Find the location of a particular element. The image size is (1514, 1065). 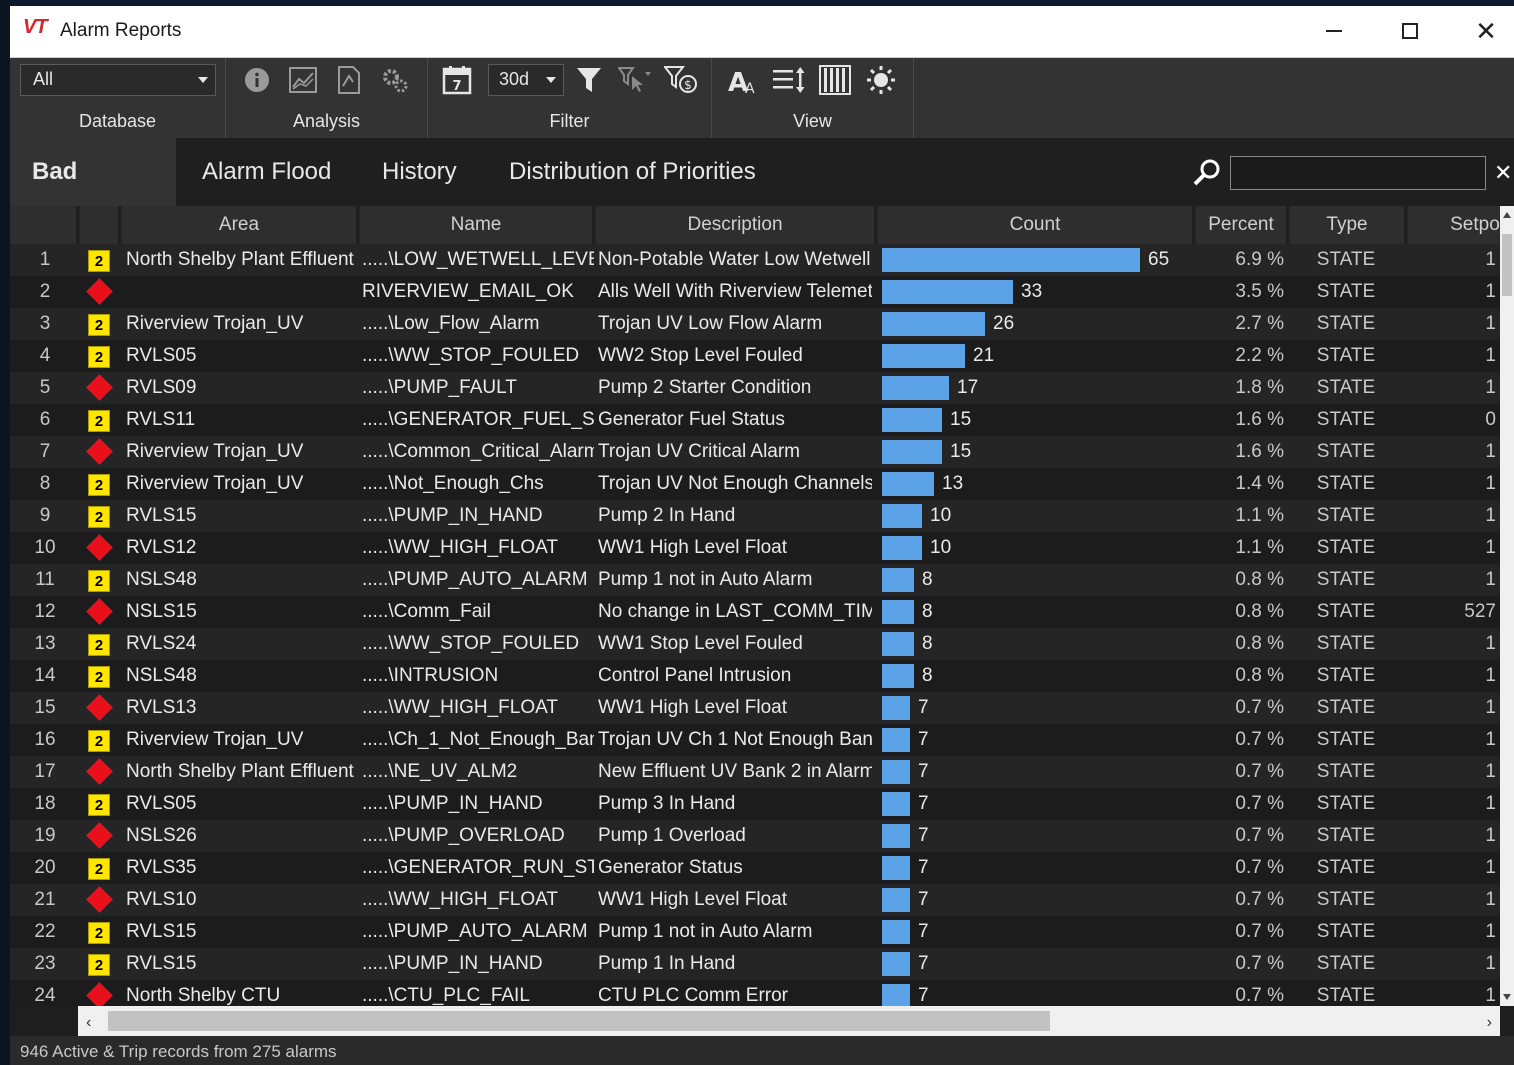

search-input is located at coordinates (1358, 173).